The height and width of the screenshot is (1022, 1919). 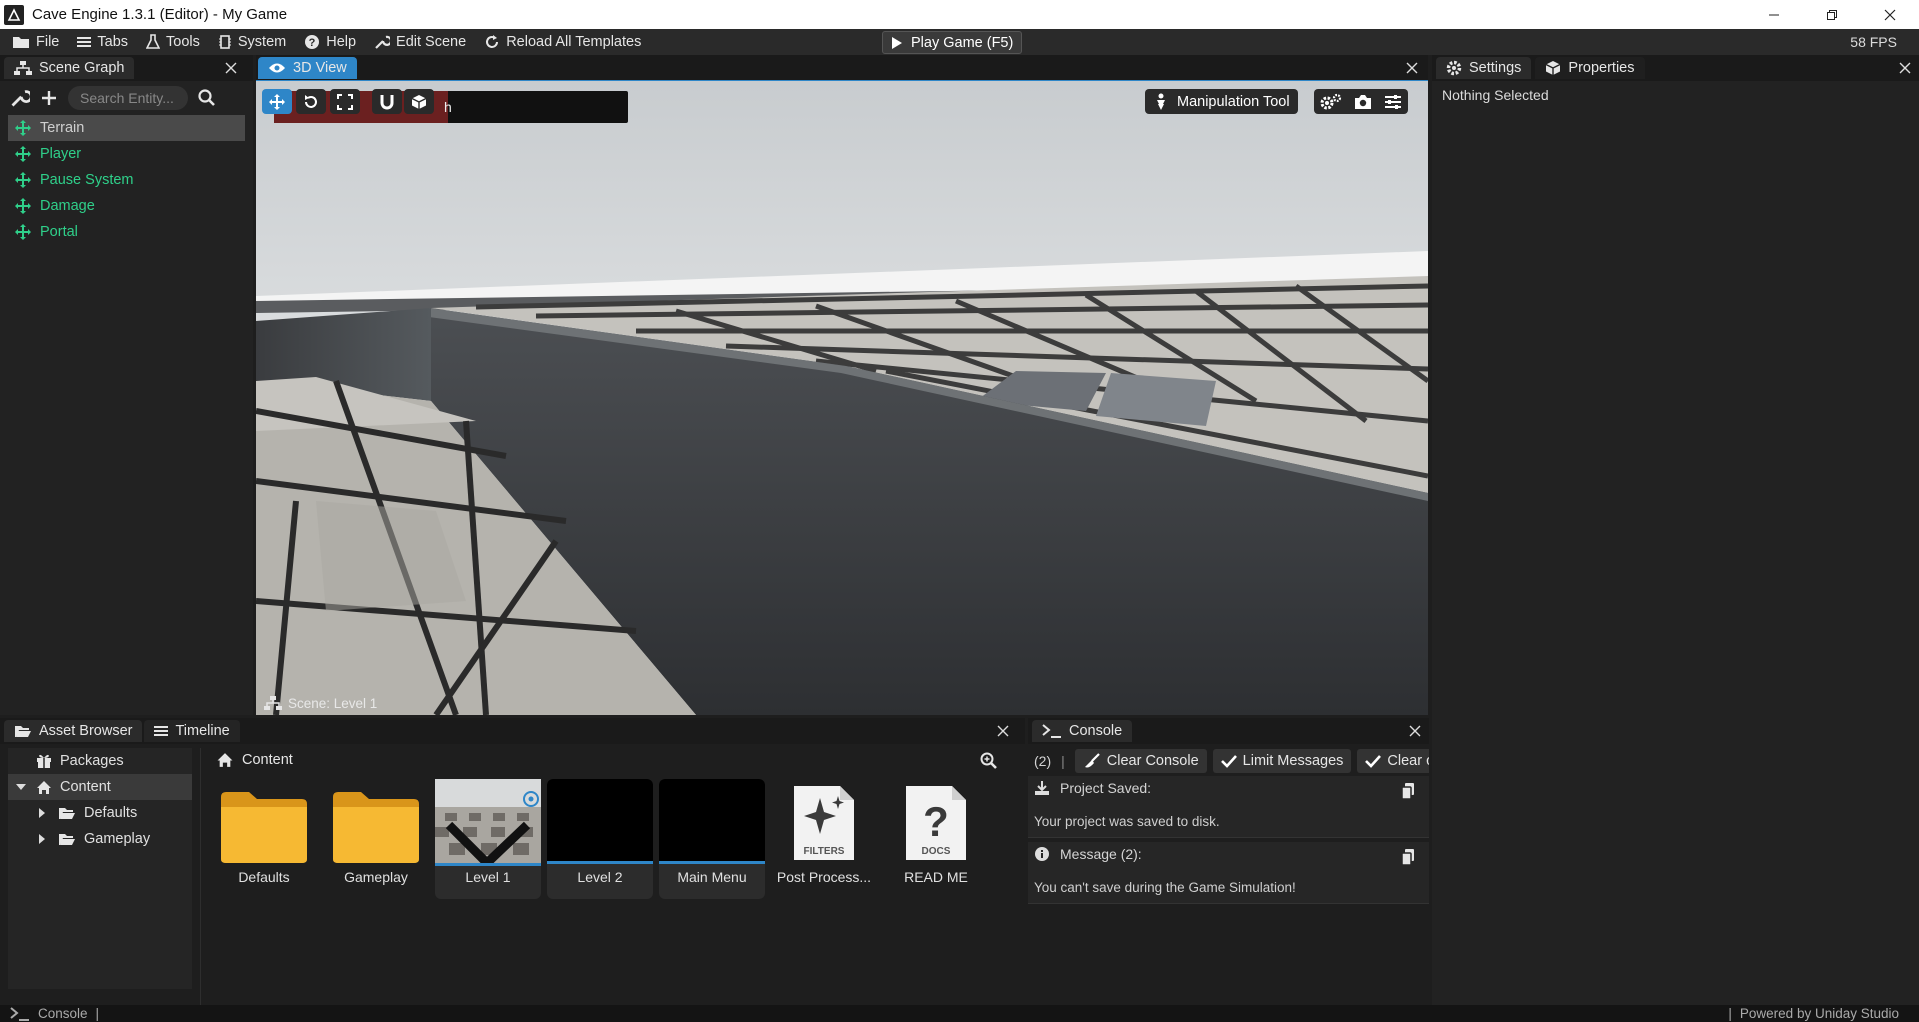 I want to click on svg-text: DOCS, so click(x=936, y=851).